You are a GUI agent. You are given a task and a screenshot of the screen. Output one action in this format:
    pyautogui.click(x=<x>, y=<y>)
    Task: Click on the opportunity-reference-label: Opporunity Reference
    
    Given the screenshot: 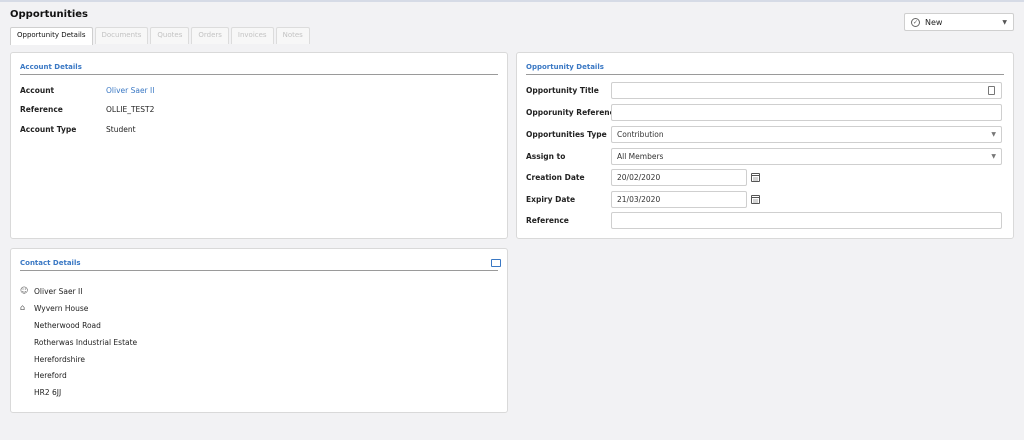 What is the action you would take?
    pyautogui.click(x=573, y=112)
    